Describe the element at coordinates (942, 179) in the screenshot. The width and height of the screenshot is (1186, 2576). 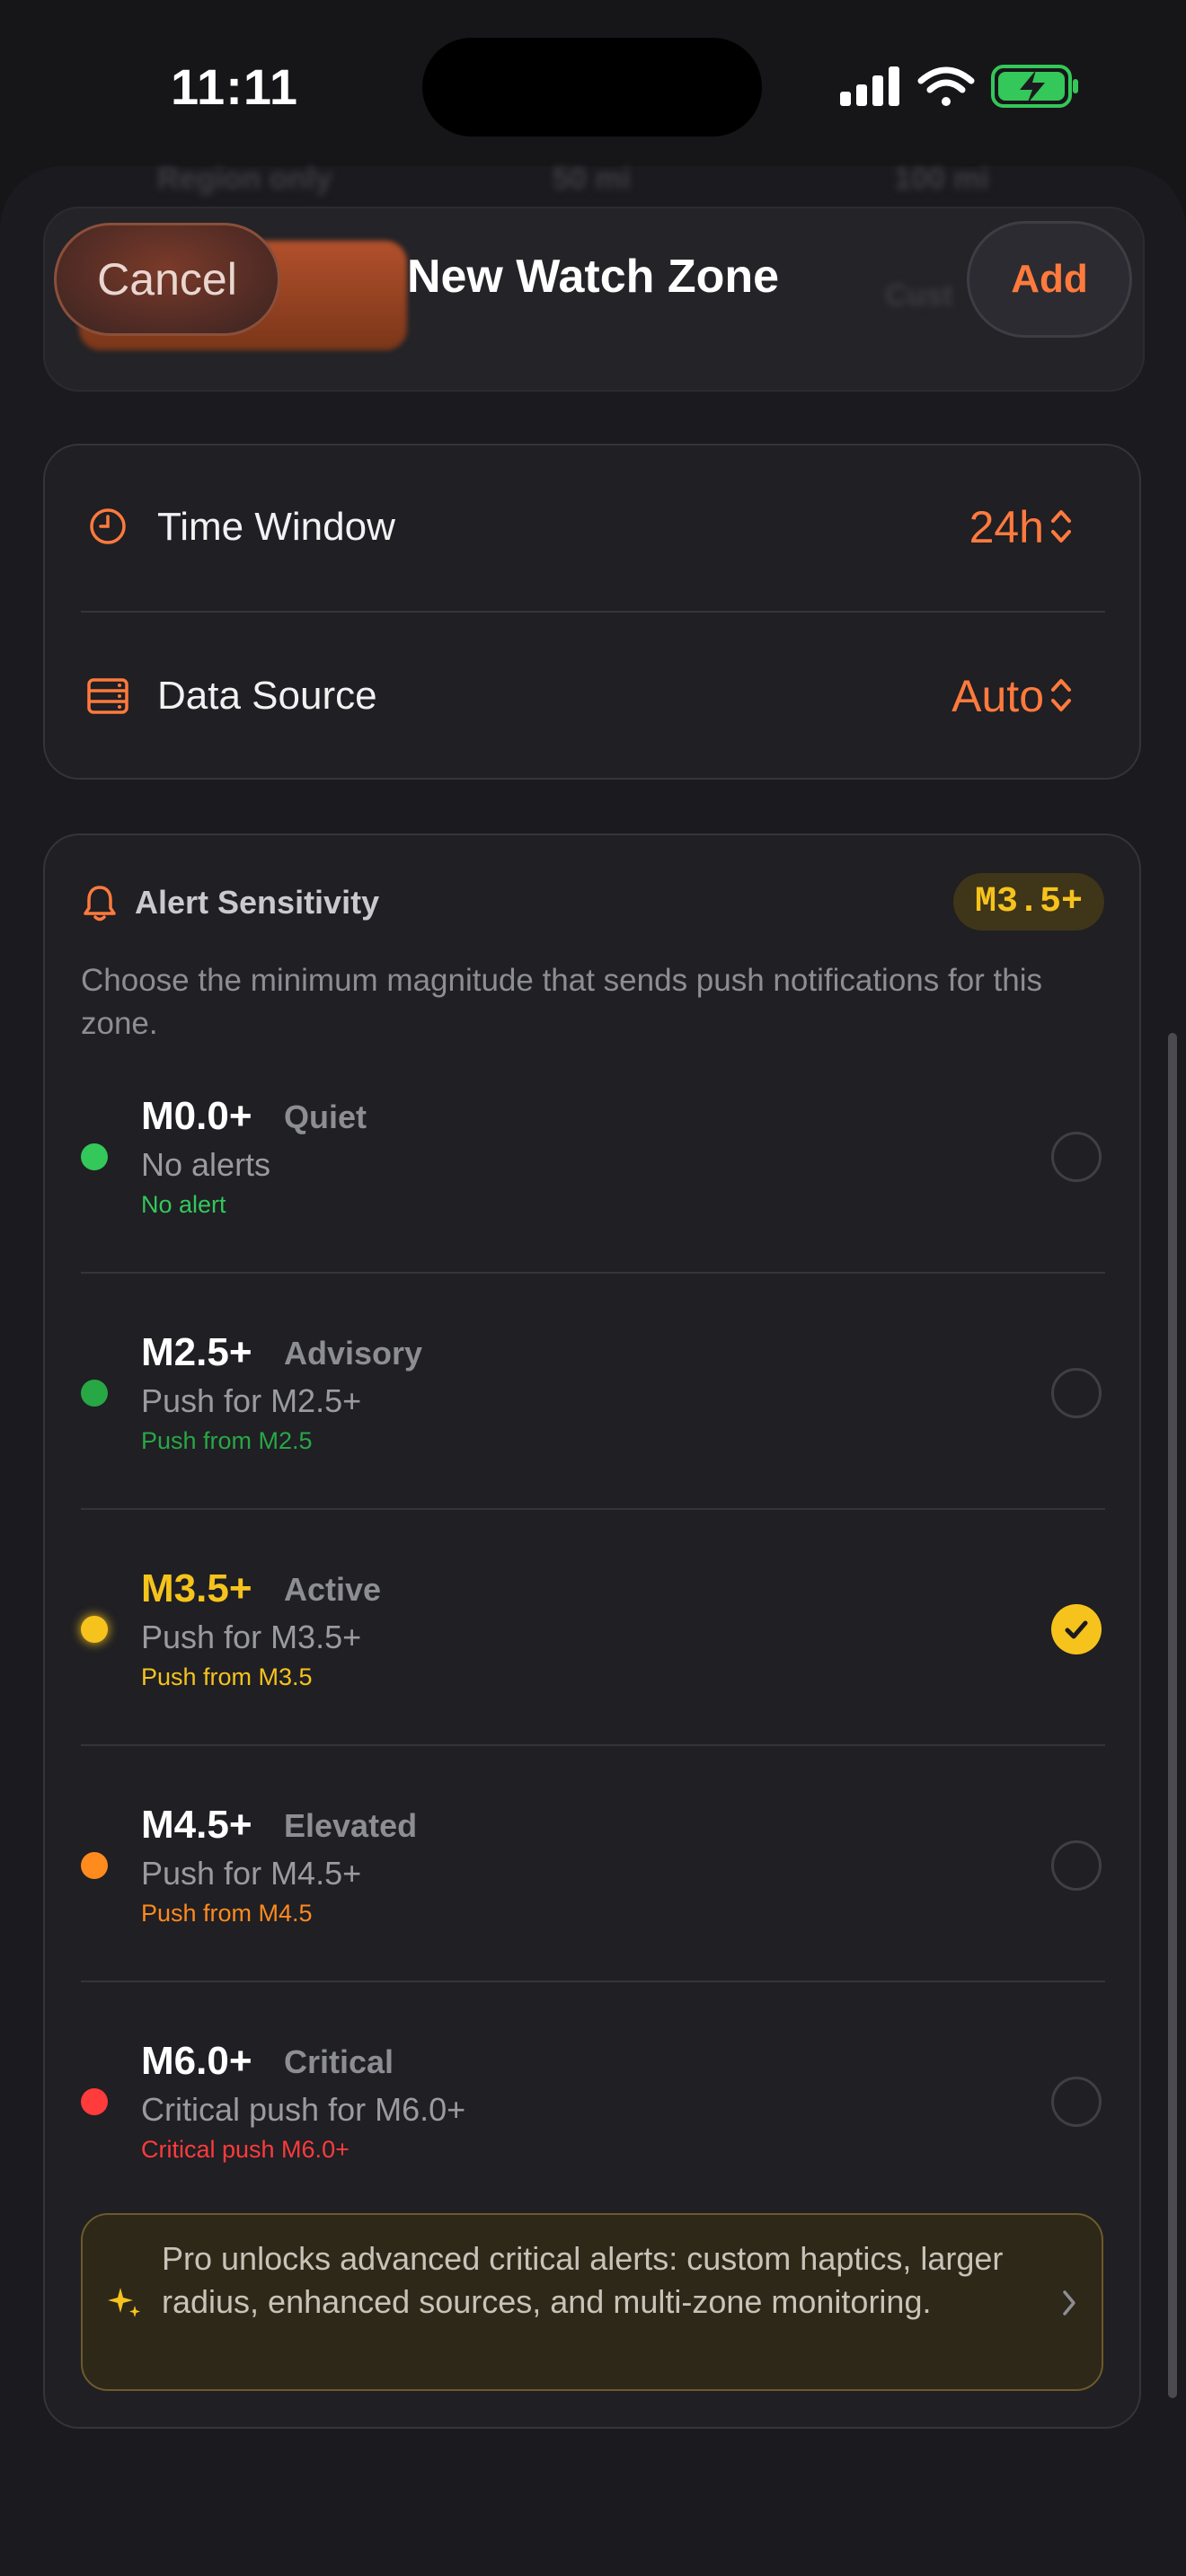
I see `background-text: 100 mi` at that location.